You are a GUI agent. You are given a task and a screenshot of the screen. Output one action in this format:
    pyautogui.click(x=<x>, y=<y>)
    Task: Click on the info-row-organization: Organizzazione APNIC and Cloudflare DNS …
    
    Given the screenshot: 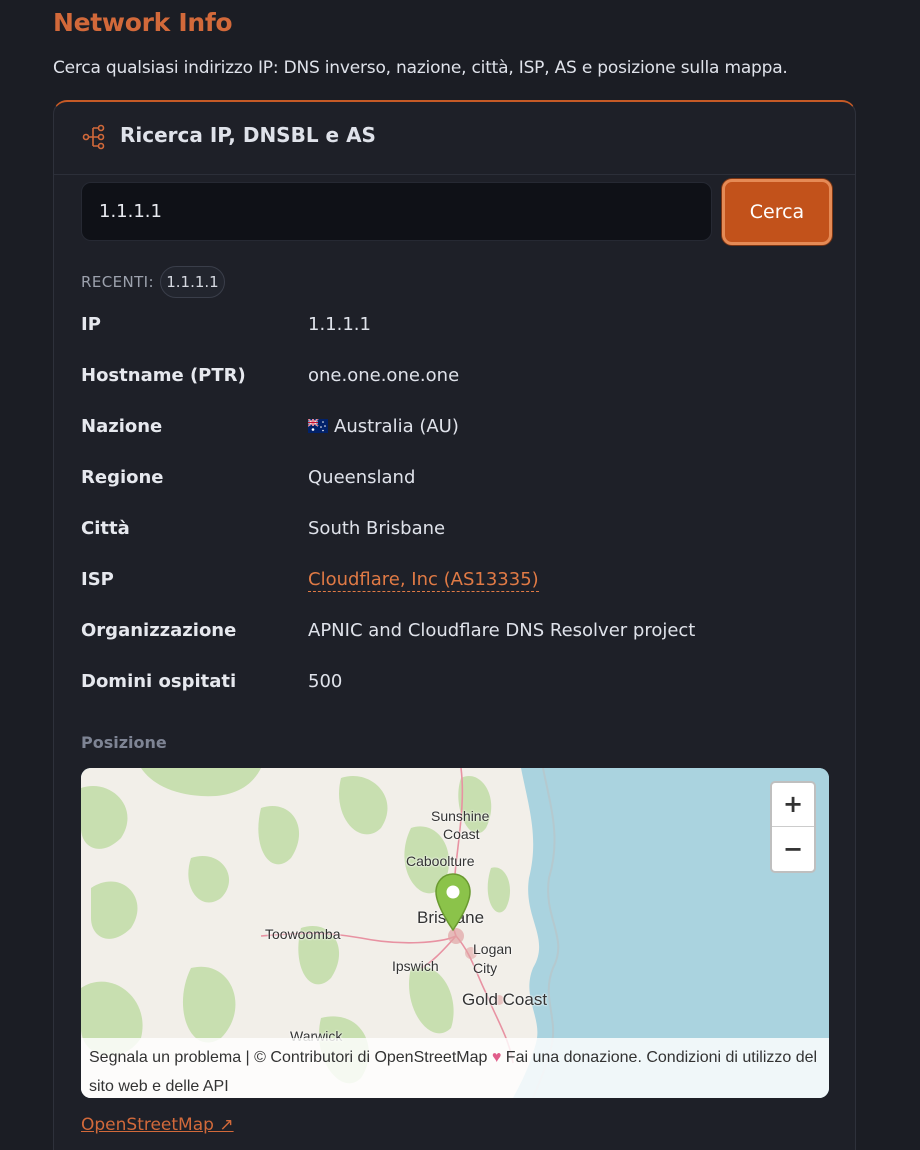 What is the action you would take?
    pyautogui.click(x=451, y=635)
    